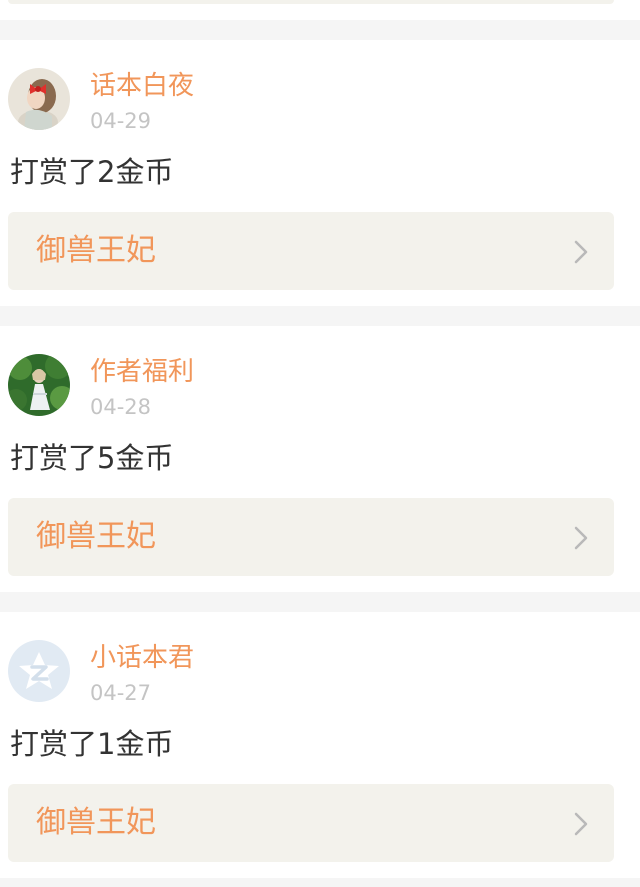  I want to click on girl-with-red-bow-avatar-icon, so click(39, 99).